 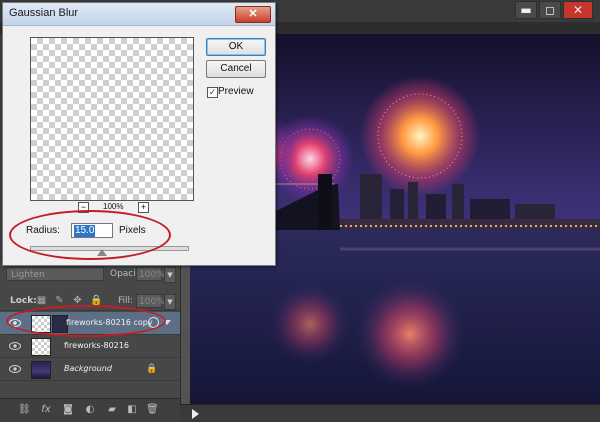 I want to click on maximize-button: ◻, so click(x=550, y=10).